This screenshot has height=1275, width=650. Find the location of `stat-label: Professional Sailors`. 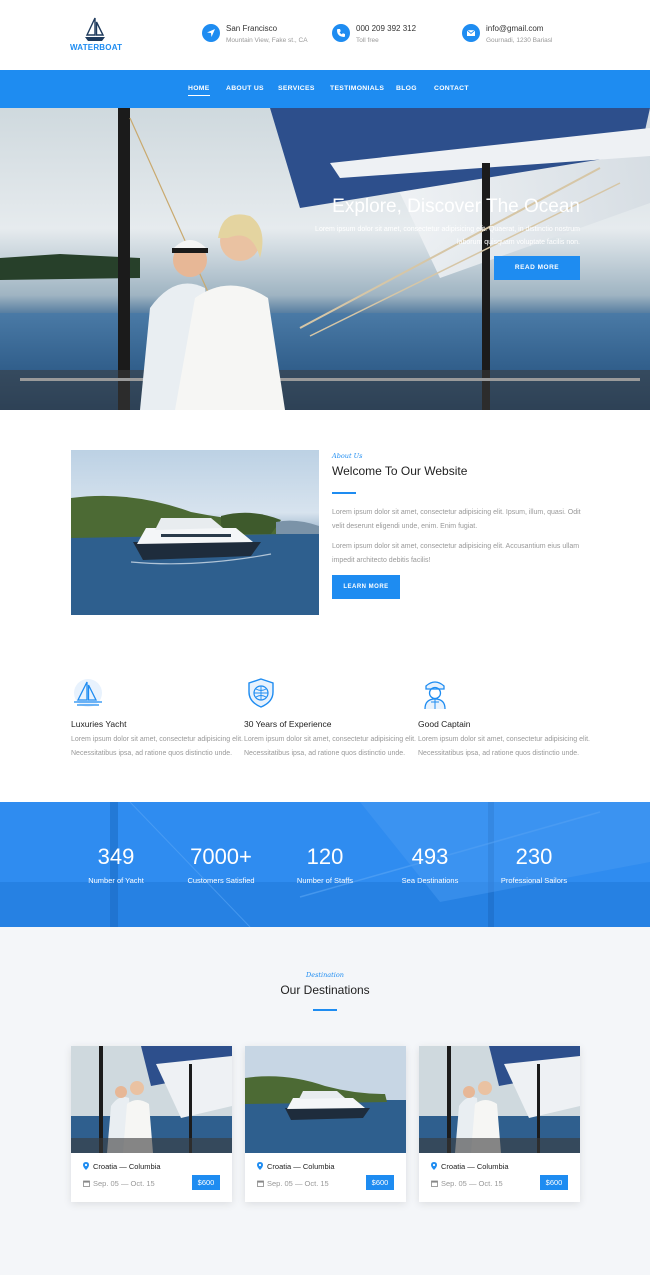

stat-label: Professional Sailors is located at coordinates (534, 880).